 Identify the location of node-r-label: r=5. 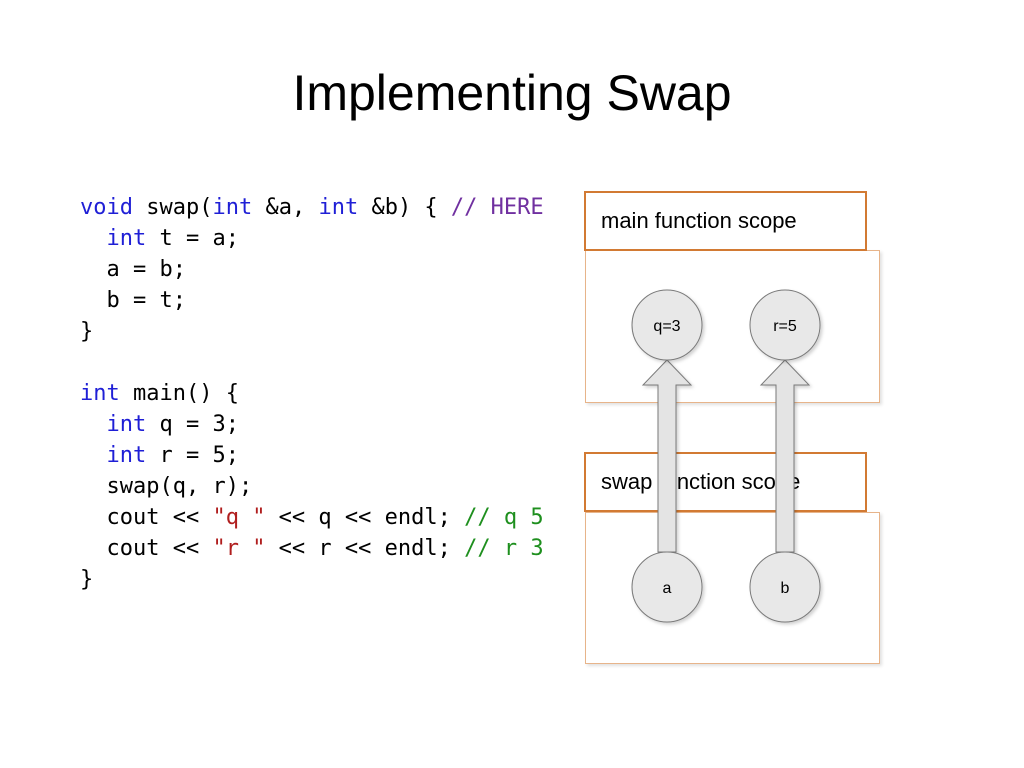
(785, 326).